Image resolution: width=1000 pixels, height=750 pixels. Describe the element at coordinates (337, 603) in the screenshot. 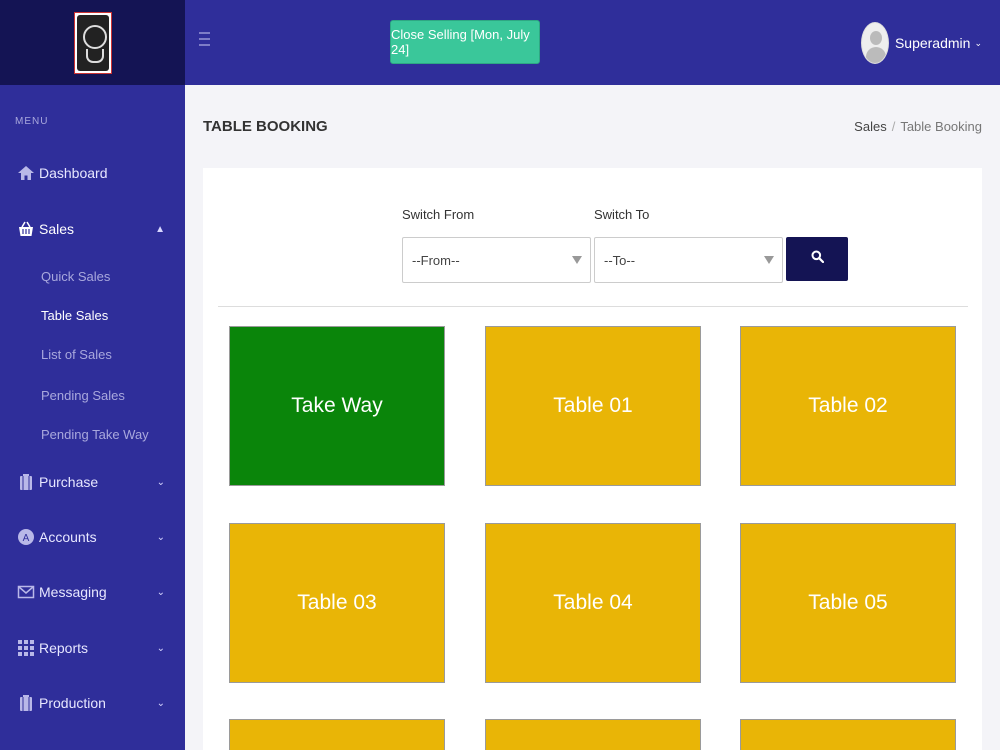

I see `table-tile-03: Table 03` at that location.